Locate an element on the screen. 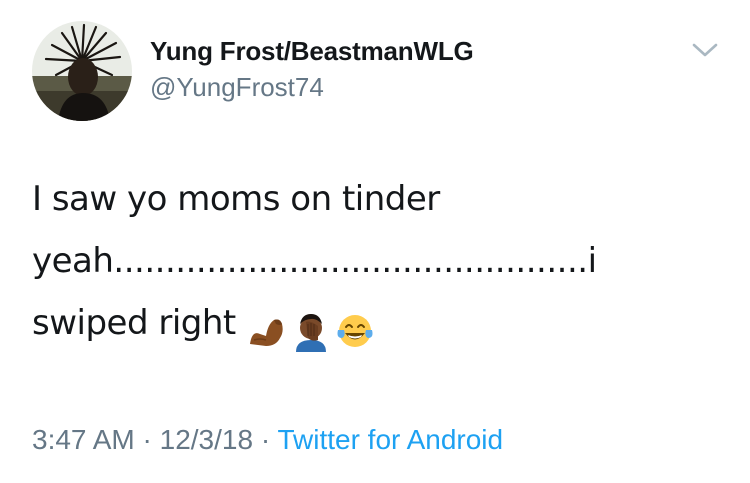 The image size is (750, 483). avatar-photo-icon is located at coordinates (82, 71).